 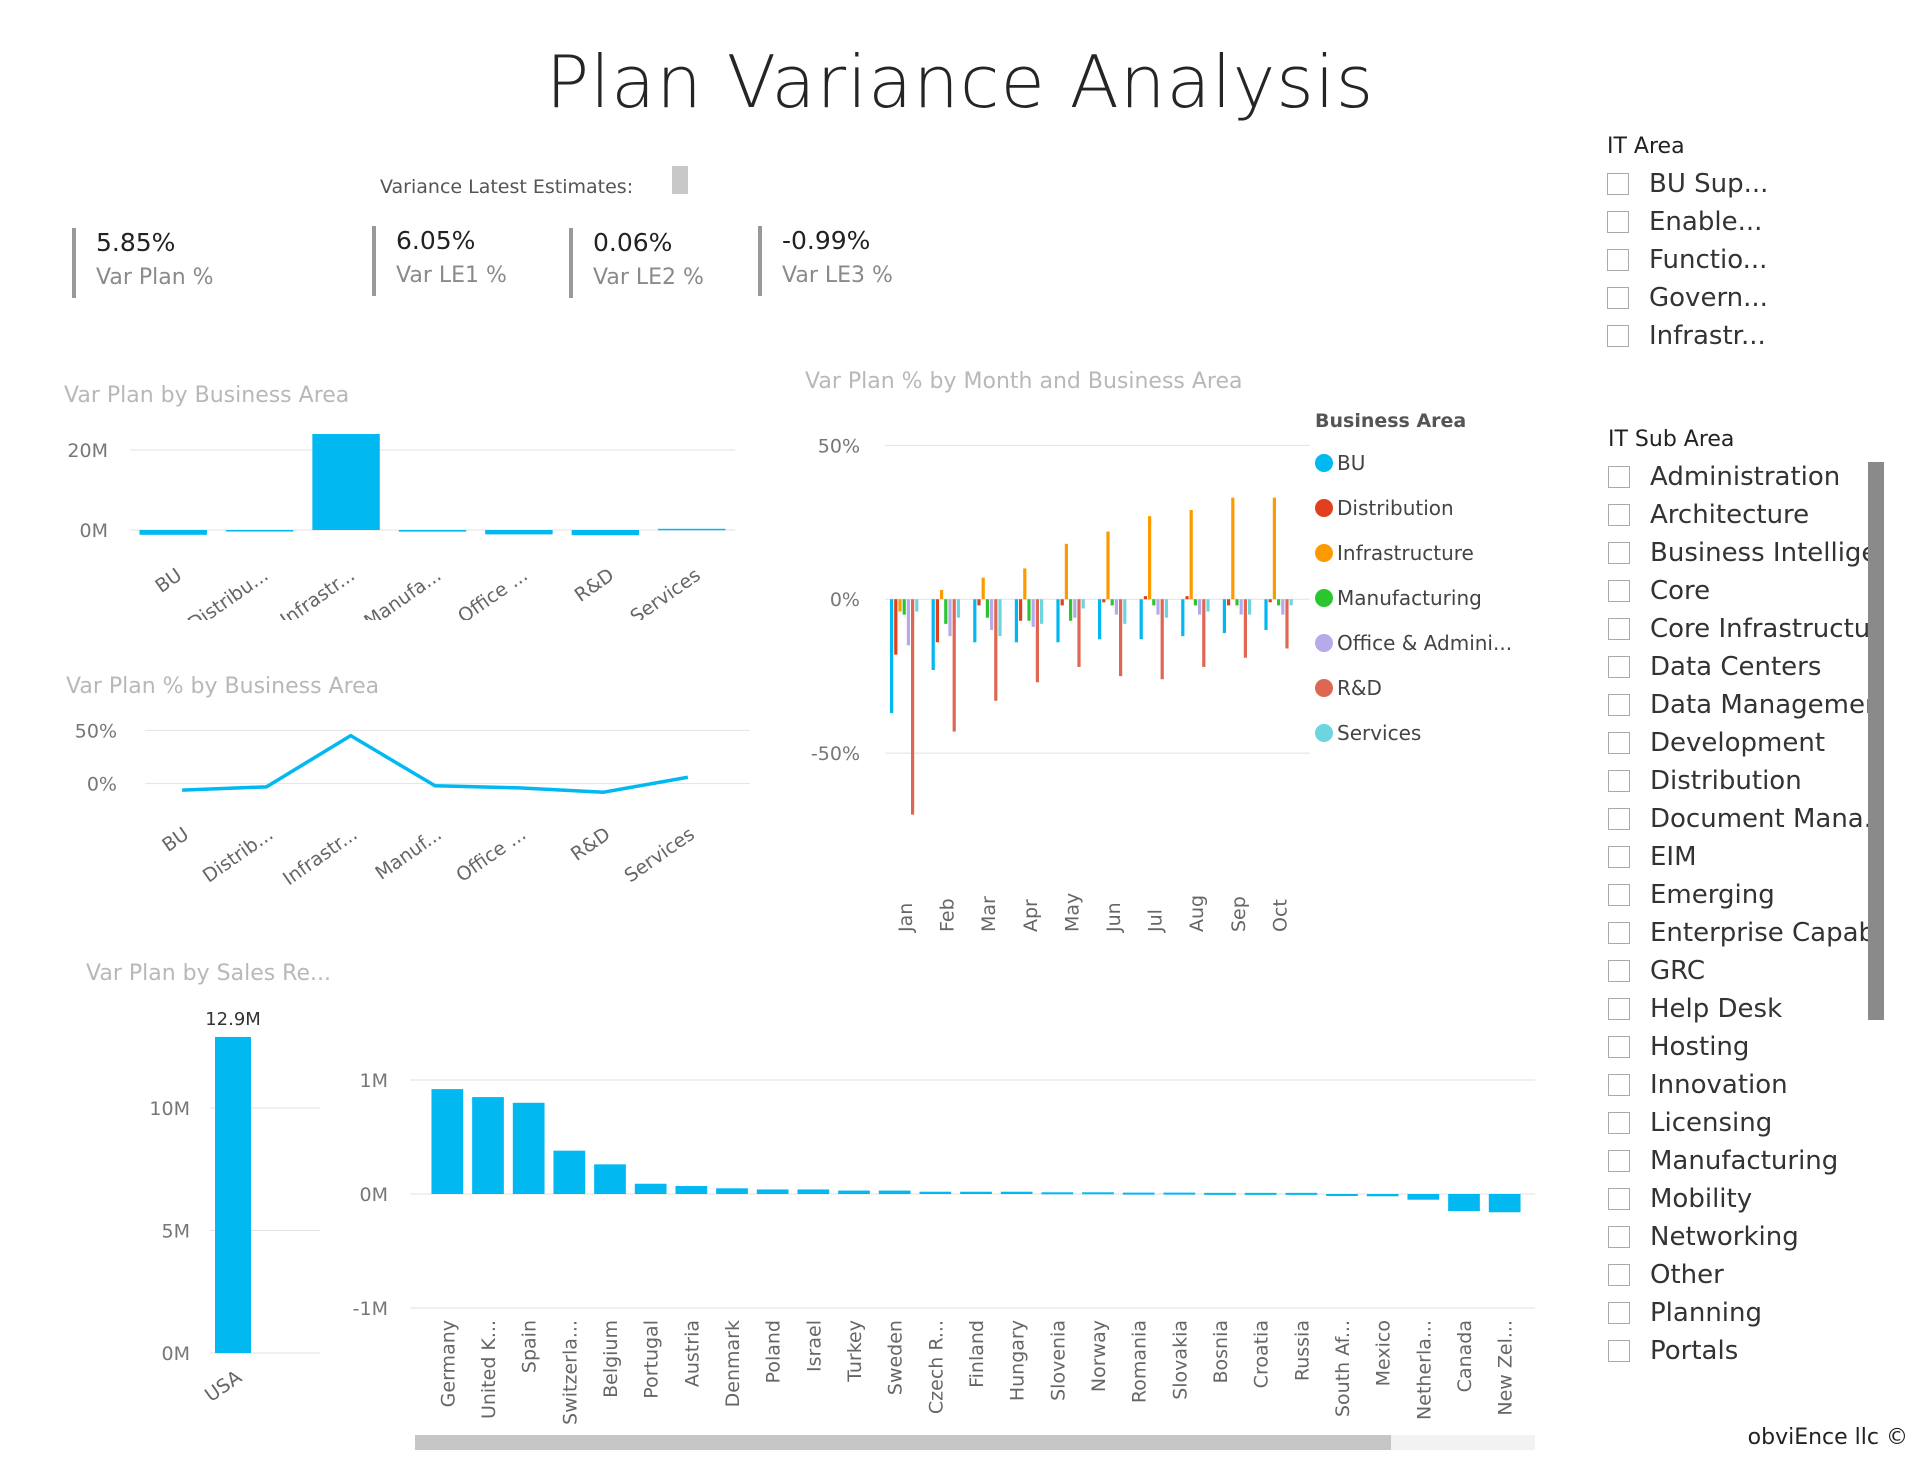 I want to click on kpi-value: 6.05%, so click(x=436, y=240).